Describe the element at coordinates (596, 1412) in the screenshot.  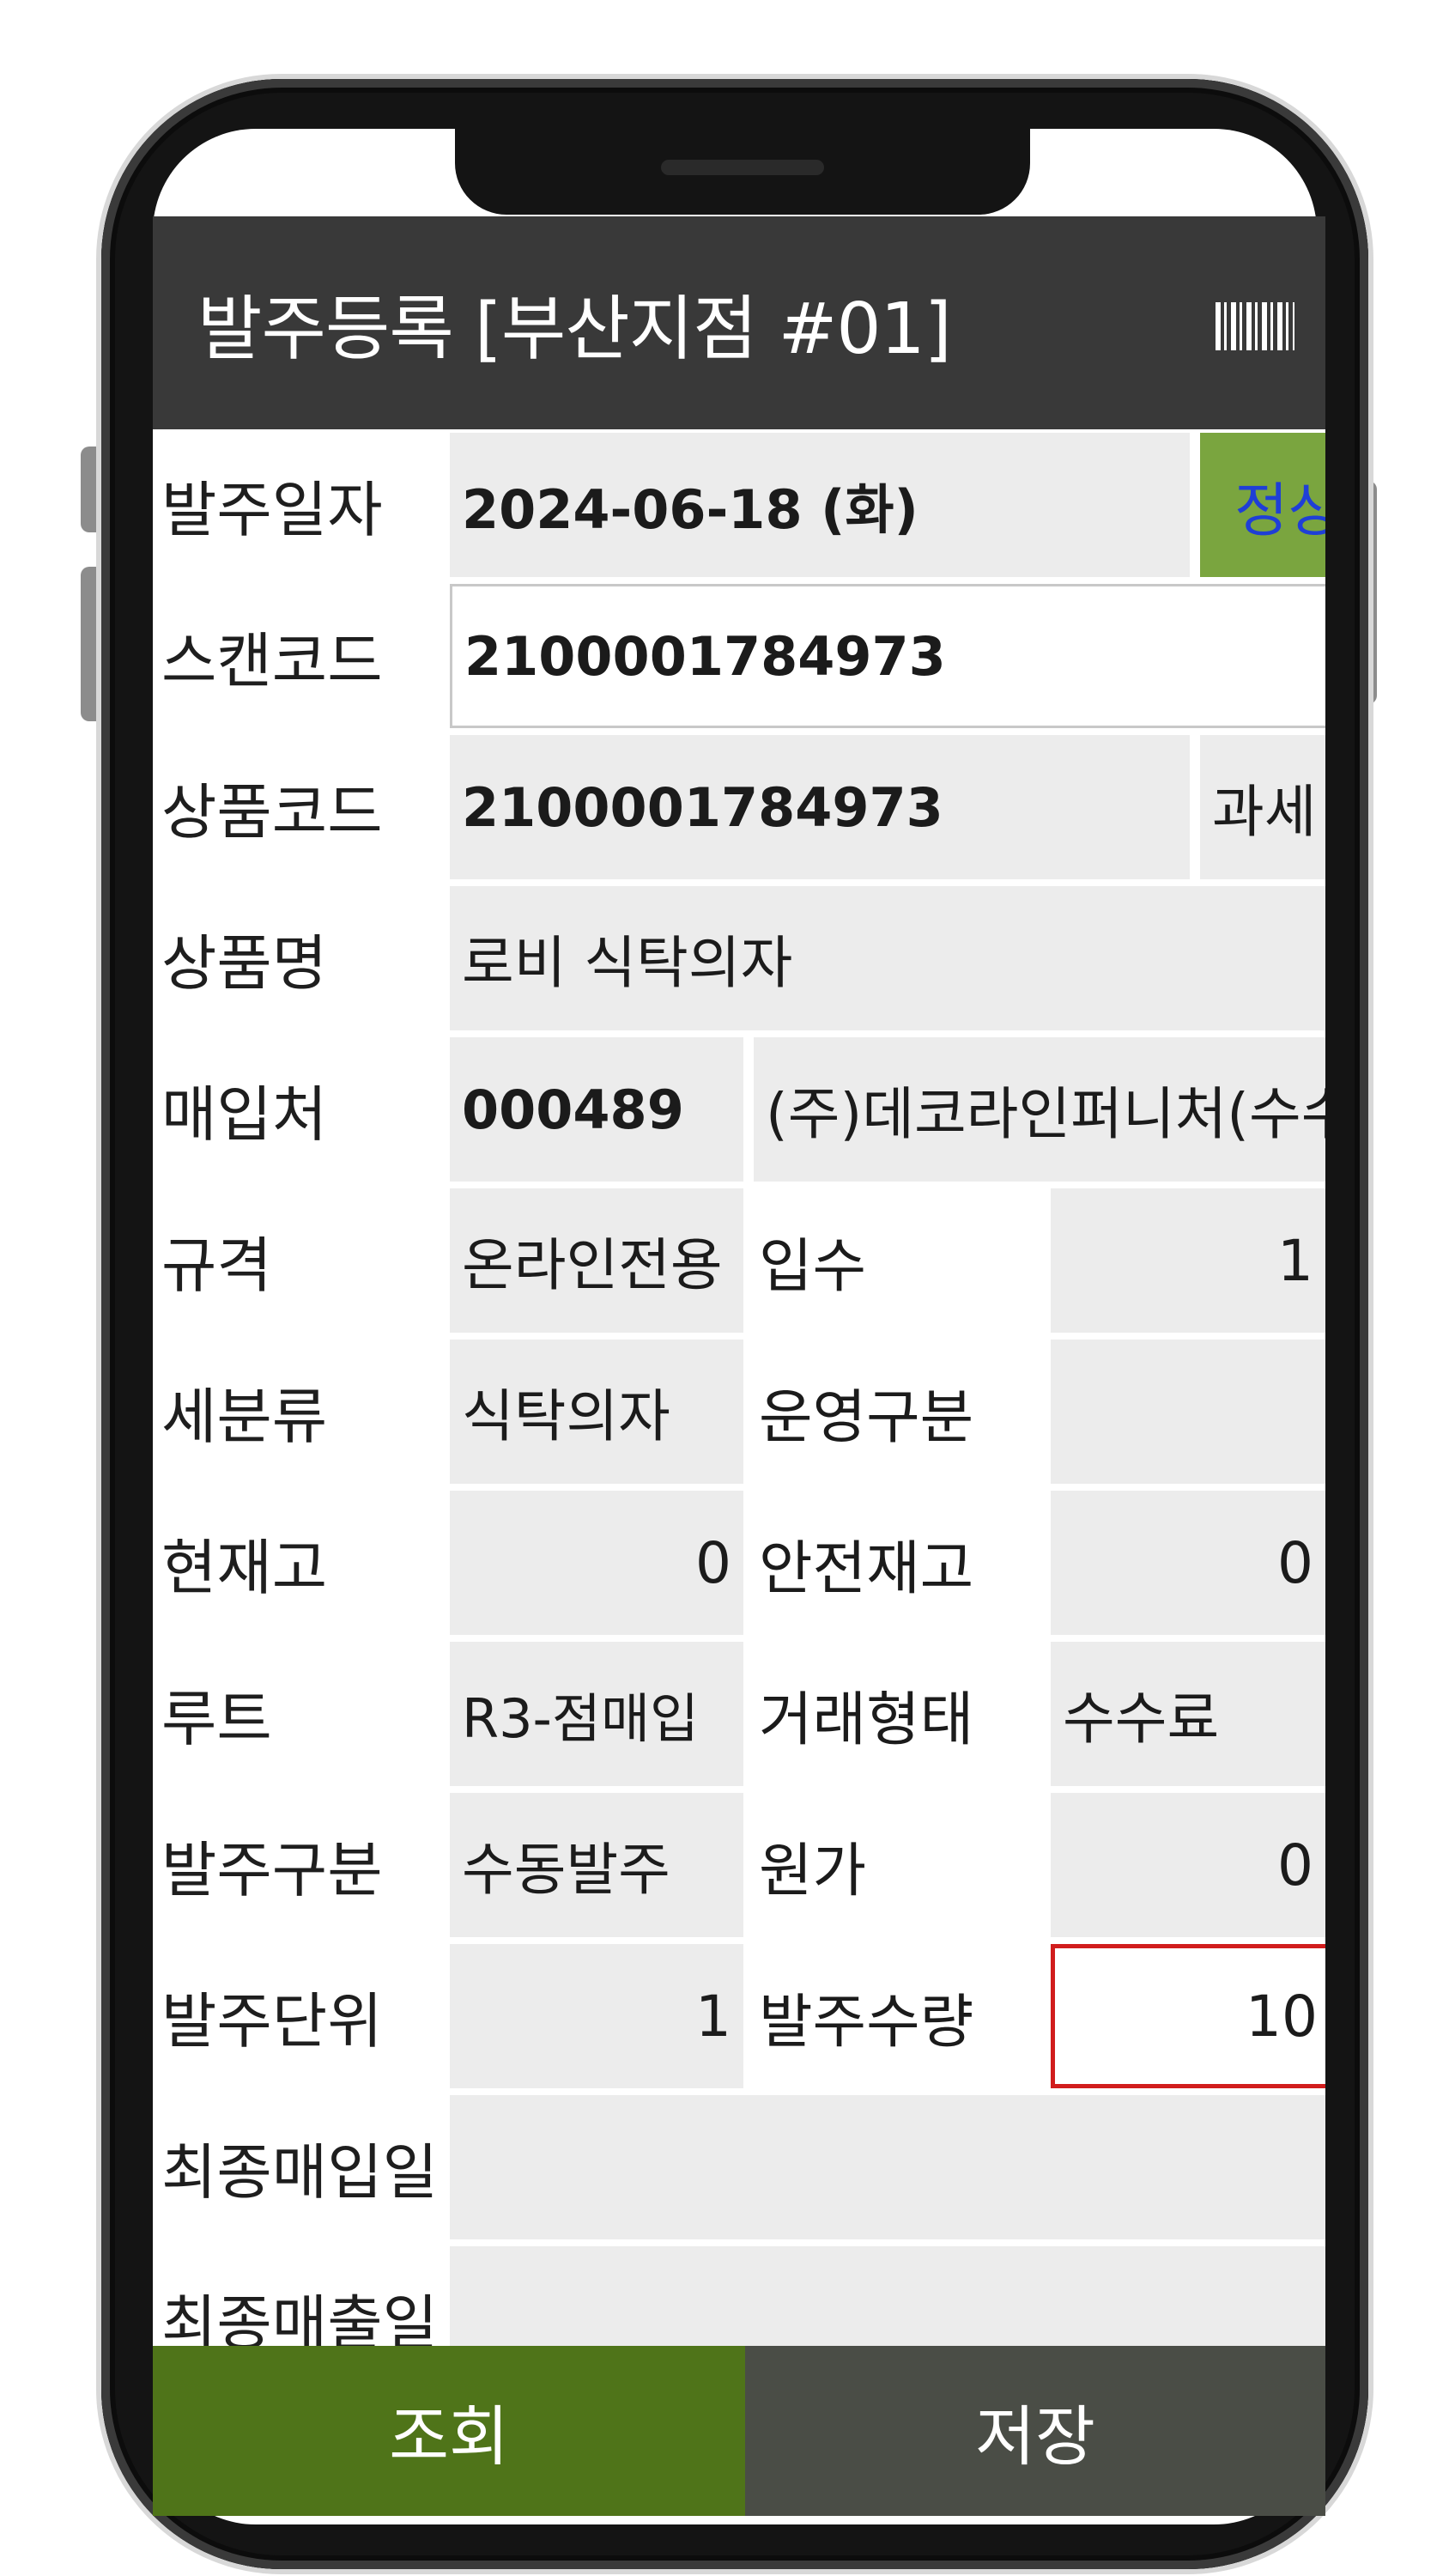
I see `subcategory-value: 식탁의자` at that location.